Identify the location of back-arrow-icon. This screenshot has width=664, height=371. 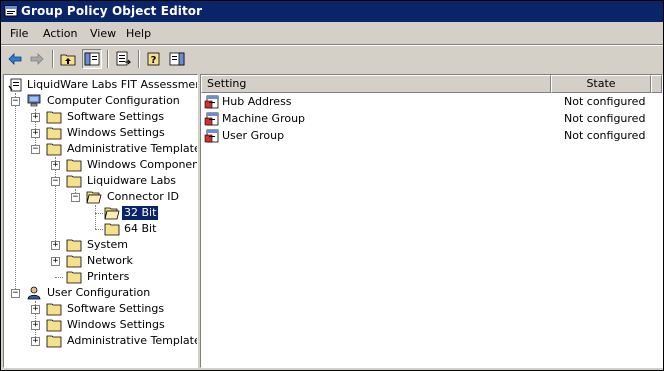
(15, 59).